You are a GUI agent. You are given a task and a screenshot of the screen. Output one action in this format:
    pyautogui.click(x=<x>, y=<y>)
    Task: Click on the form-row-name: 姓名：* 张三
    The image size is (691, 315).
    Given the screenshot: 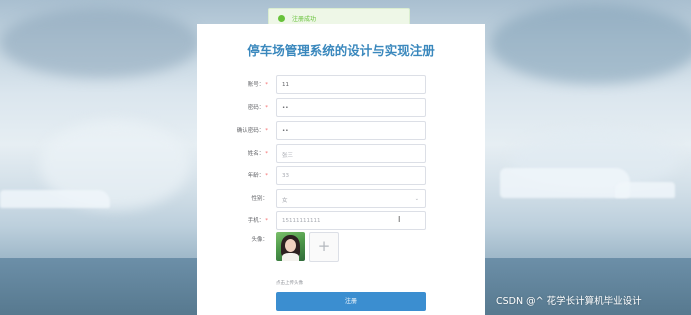 What is the action you would take?
    pyautogui.click(x=341, y=153)
    